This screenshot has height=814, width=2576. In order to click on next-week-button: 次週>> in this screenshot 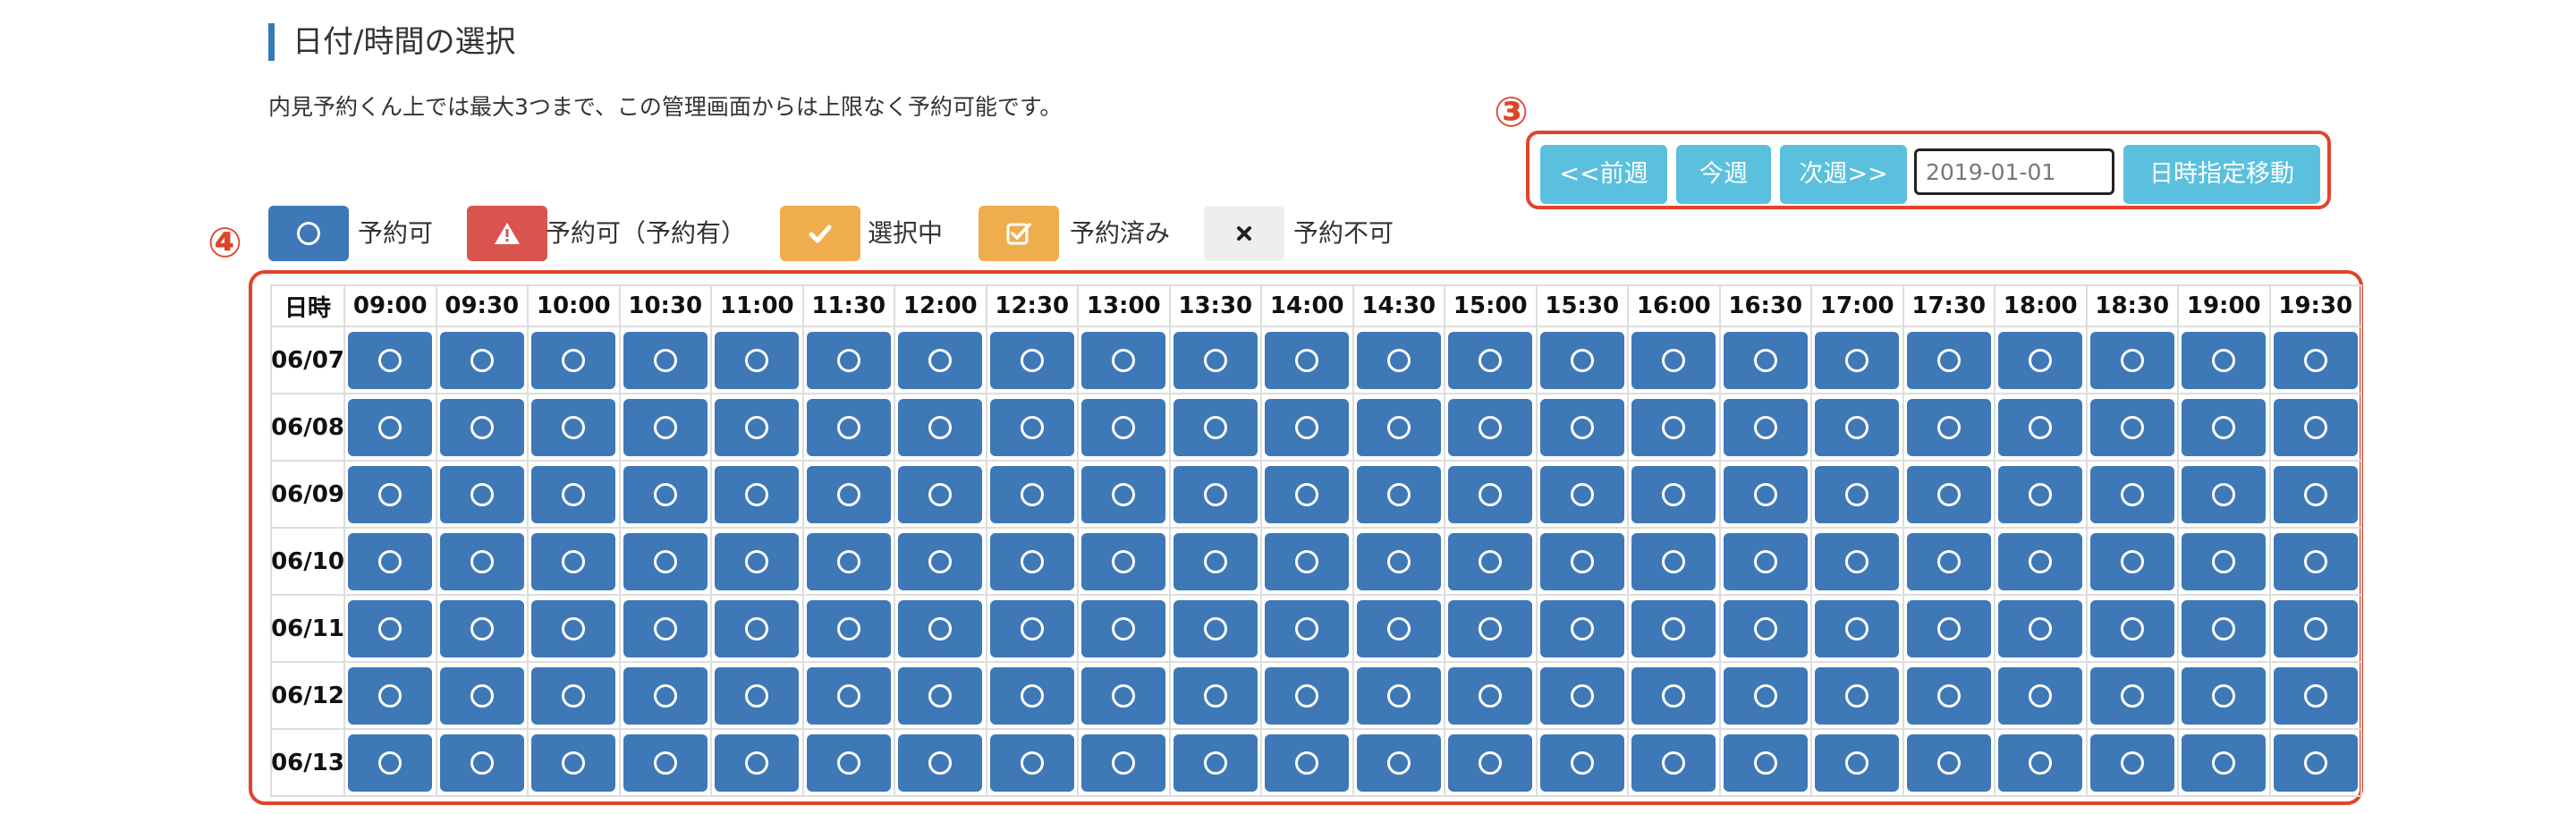, I will do `click(1843, 175)`.